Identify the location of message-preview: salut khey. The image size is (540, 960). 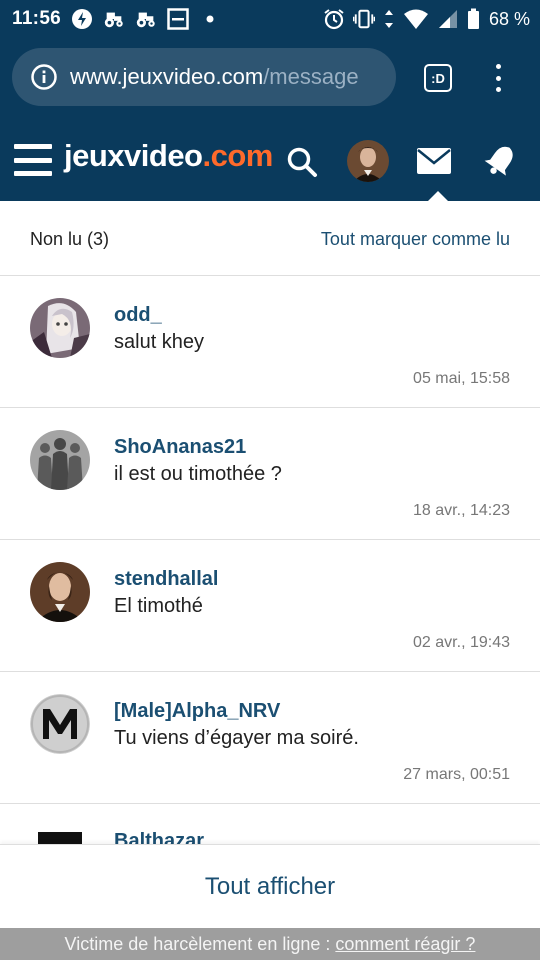
(159, 342).